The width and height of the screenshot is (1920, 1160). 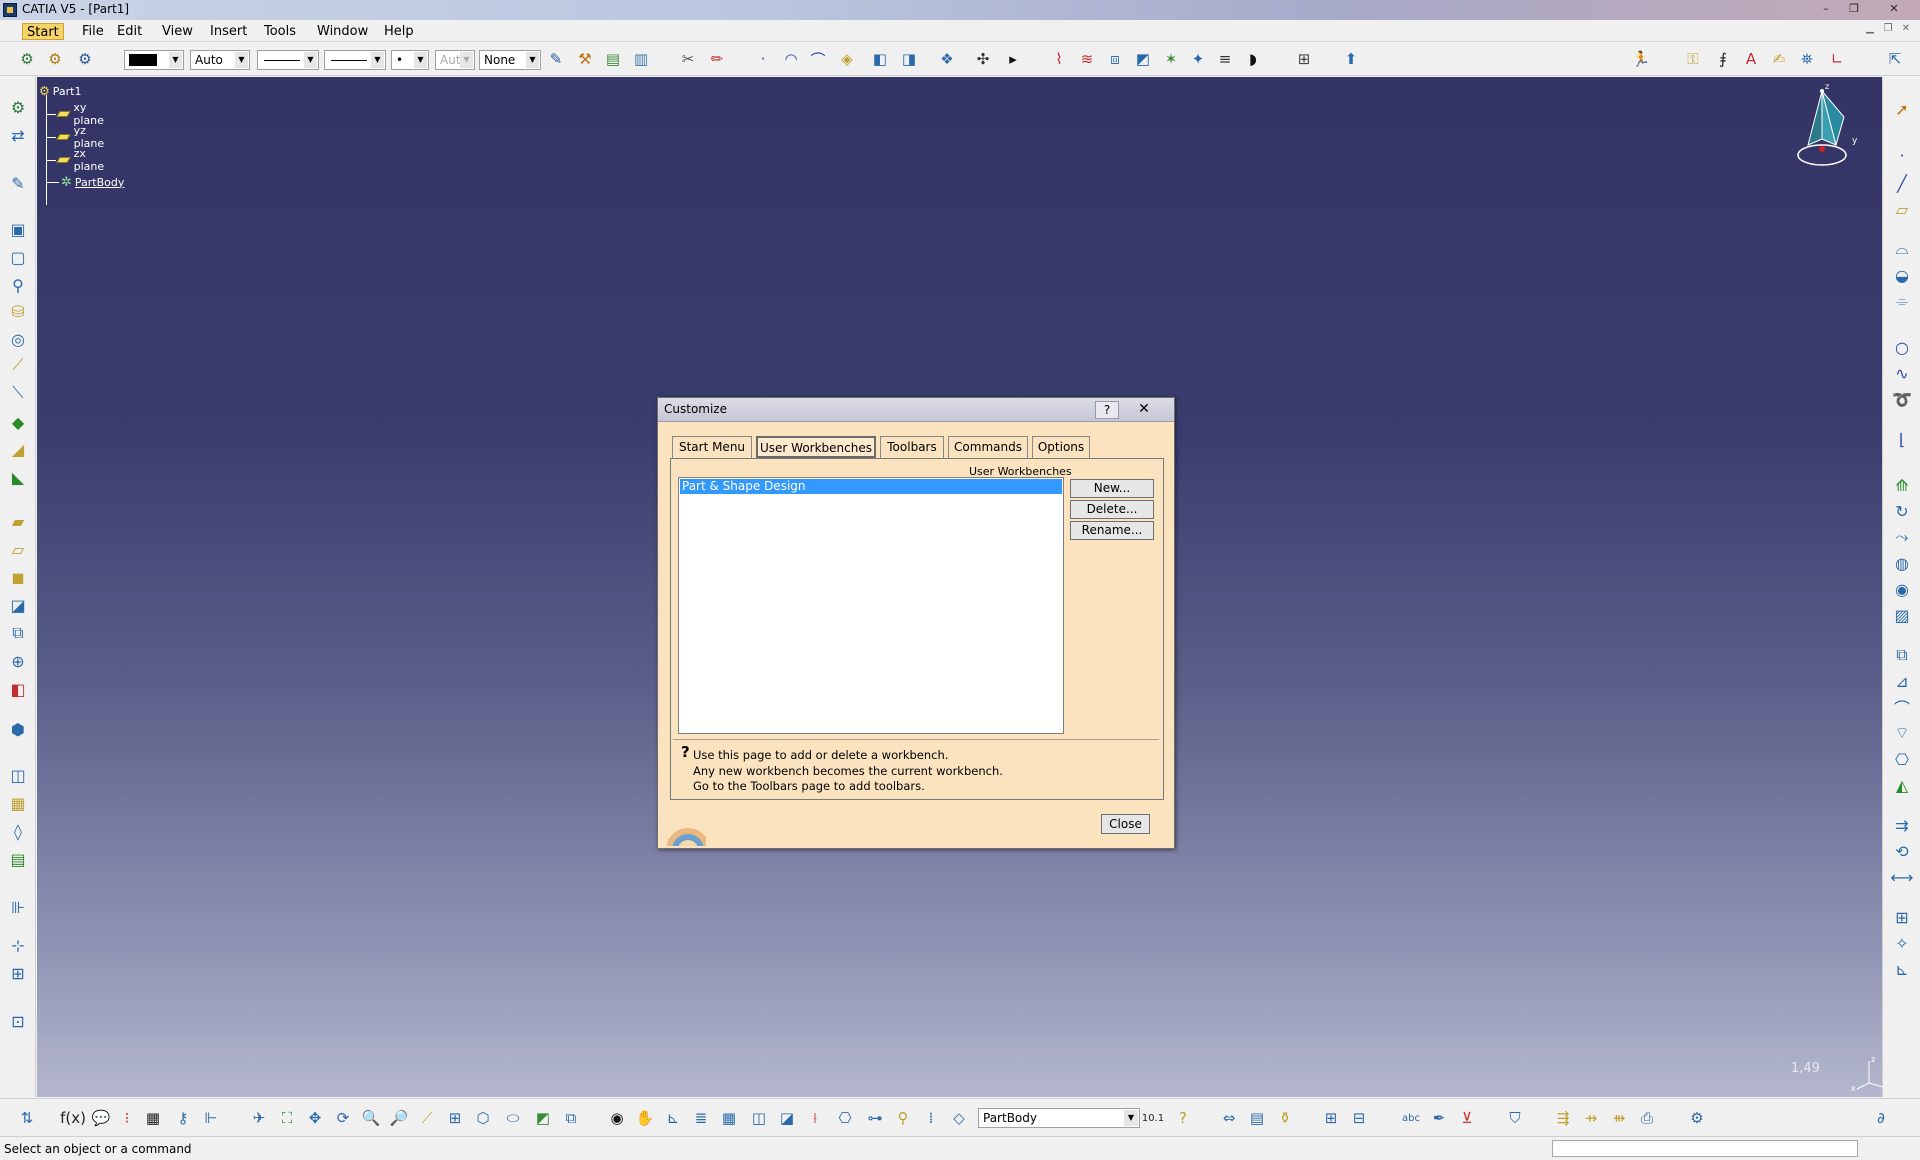 I want to click on transform-icon: ❖, so click(x=947, y=59).